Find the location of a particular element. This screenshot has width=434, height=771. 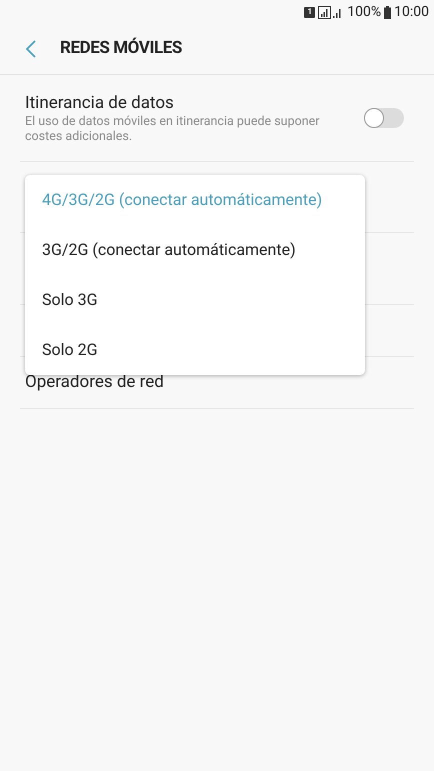

setting-title: Itinerancia de datos is located at coordinates (100, 103).